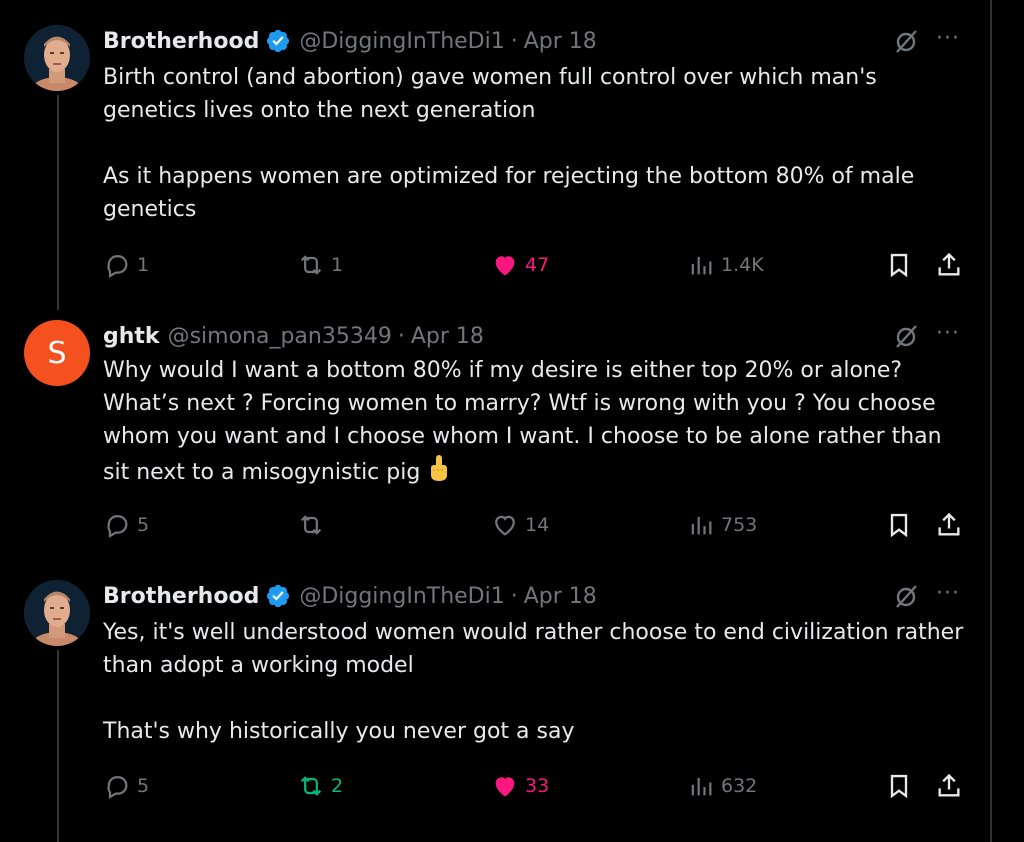 The width and height of the screenshot is (1024, 842). What do you see at coordinates (337, 786) in the screenshot?
I see `repost-count: 2` at bounding box center [337, 786].